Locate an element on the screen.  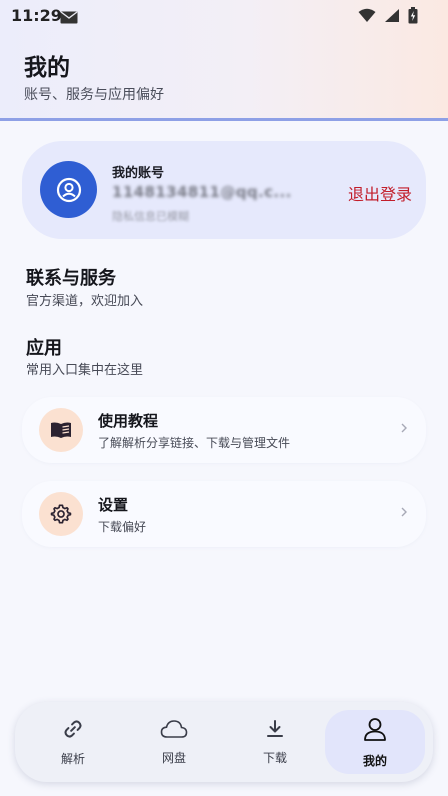
nav-label-mine: 我的 is located at coordinates (374, 760).